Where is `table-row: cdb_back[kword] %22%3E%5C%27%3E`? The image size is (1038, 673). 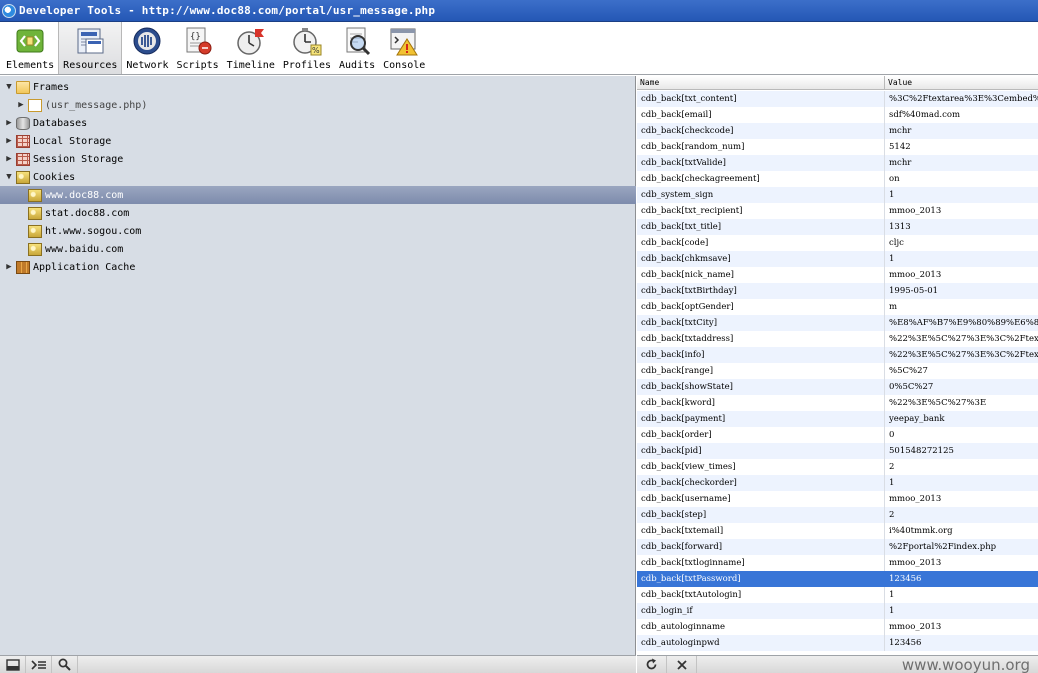 table-row: cdb_back[kword] %22%3E%5C%27%3E is located at coordinates (837, 403).